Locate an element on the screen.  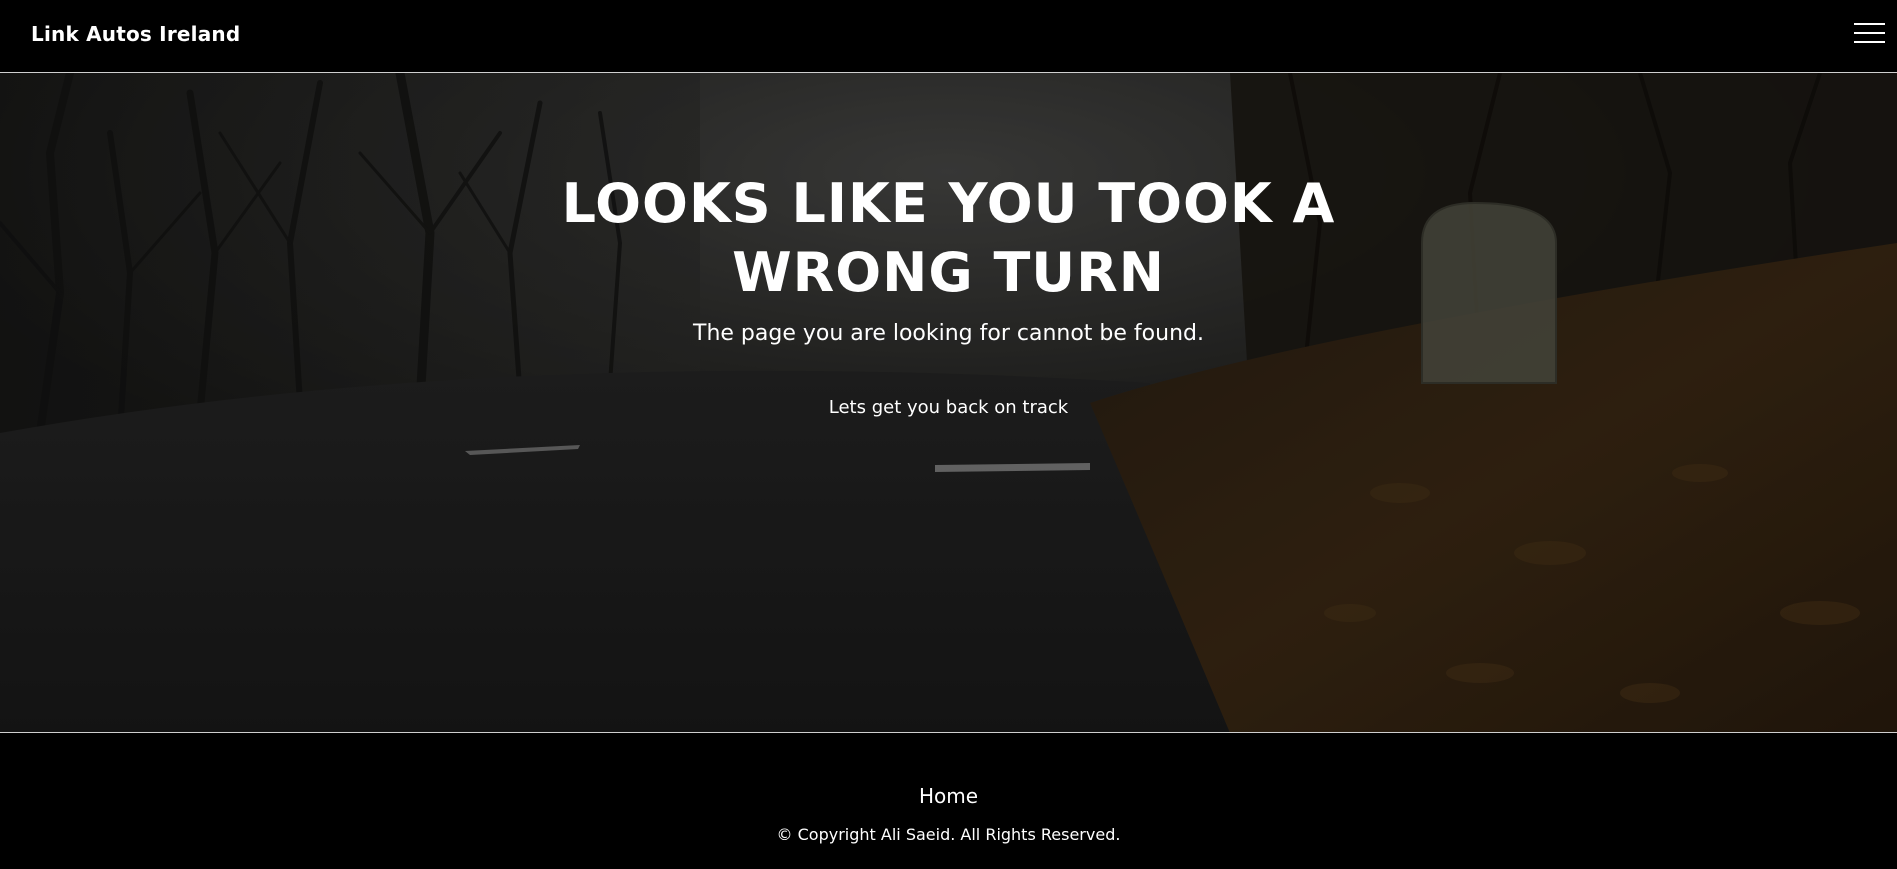
headline-line-2: WRONG TURN is located at coordinates (948, 272).